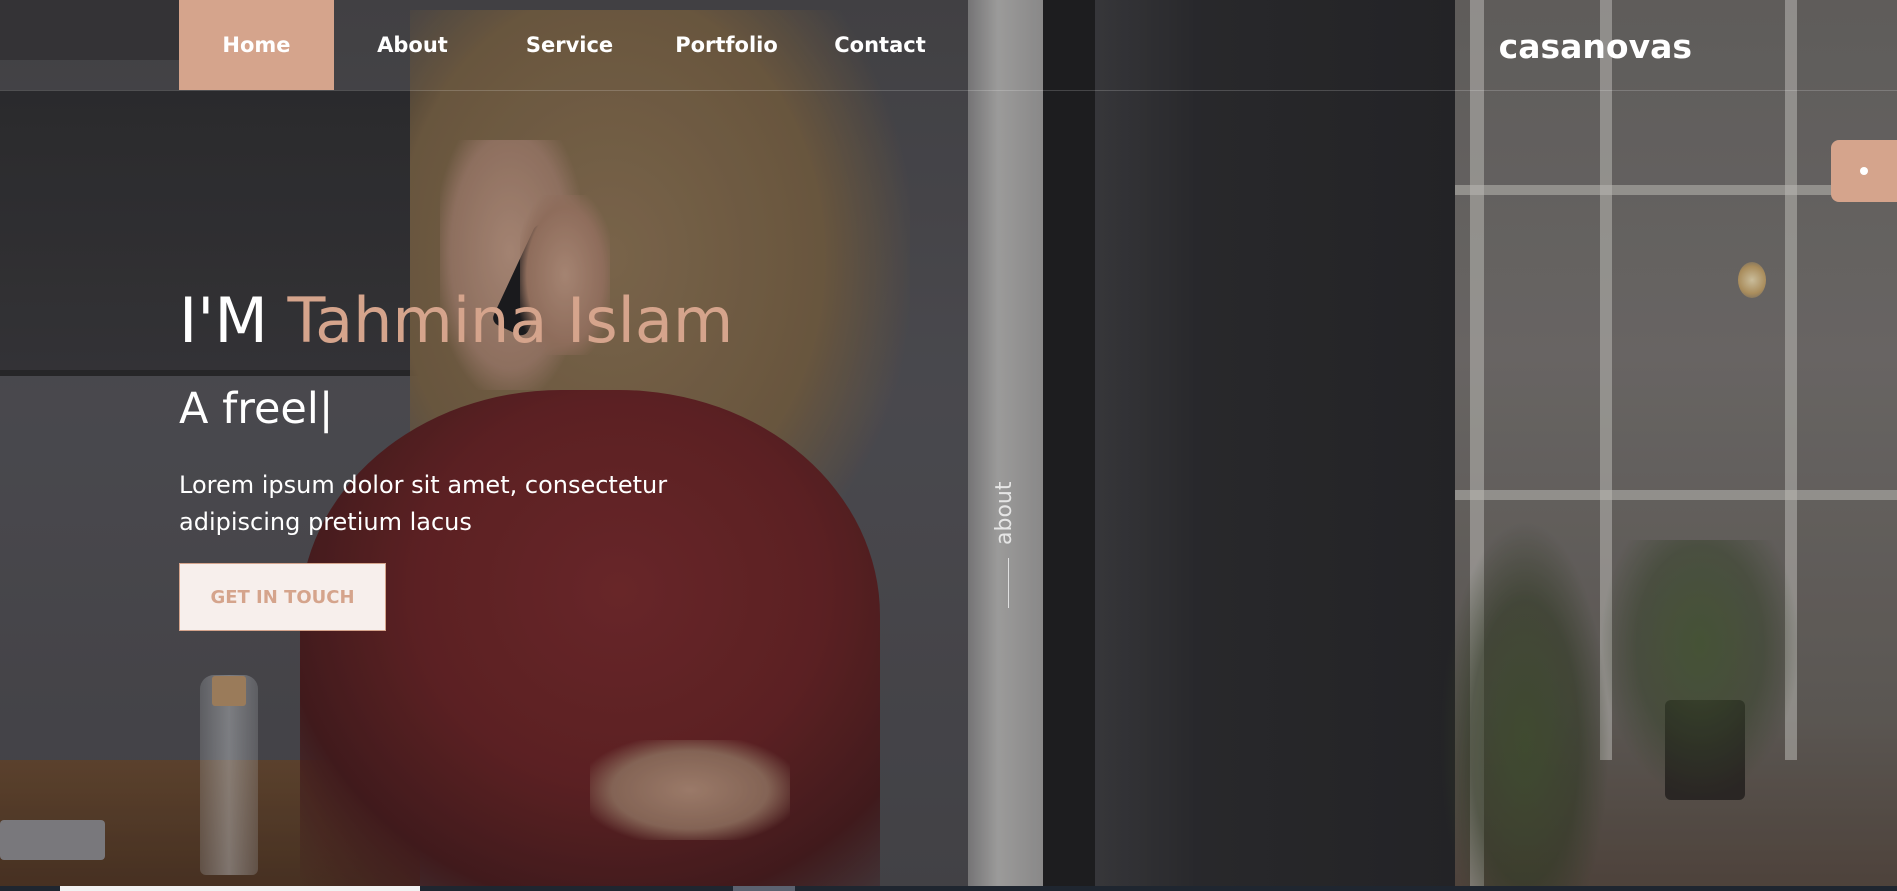 This screenshot has height=891, width=1897. What do you see at coordinates (412, 45) in the screenshot?
I see `nav-item-about: About` at bounding box center [412, 45].